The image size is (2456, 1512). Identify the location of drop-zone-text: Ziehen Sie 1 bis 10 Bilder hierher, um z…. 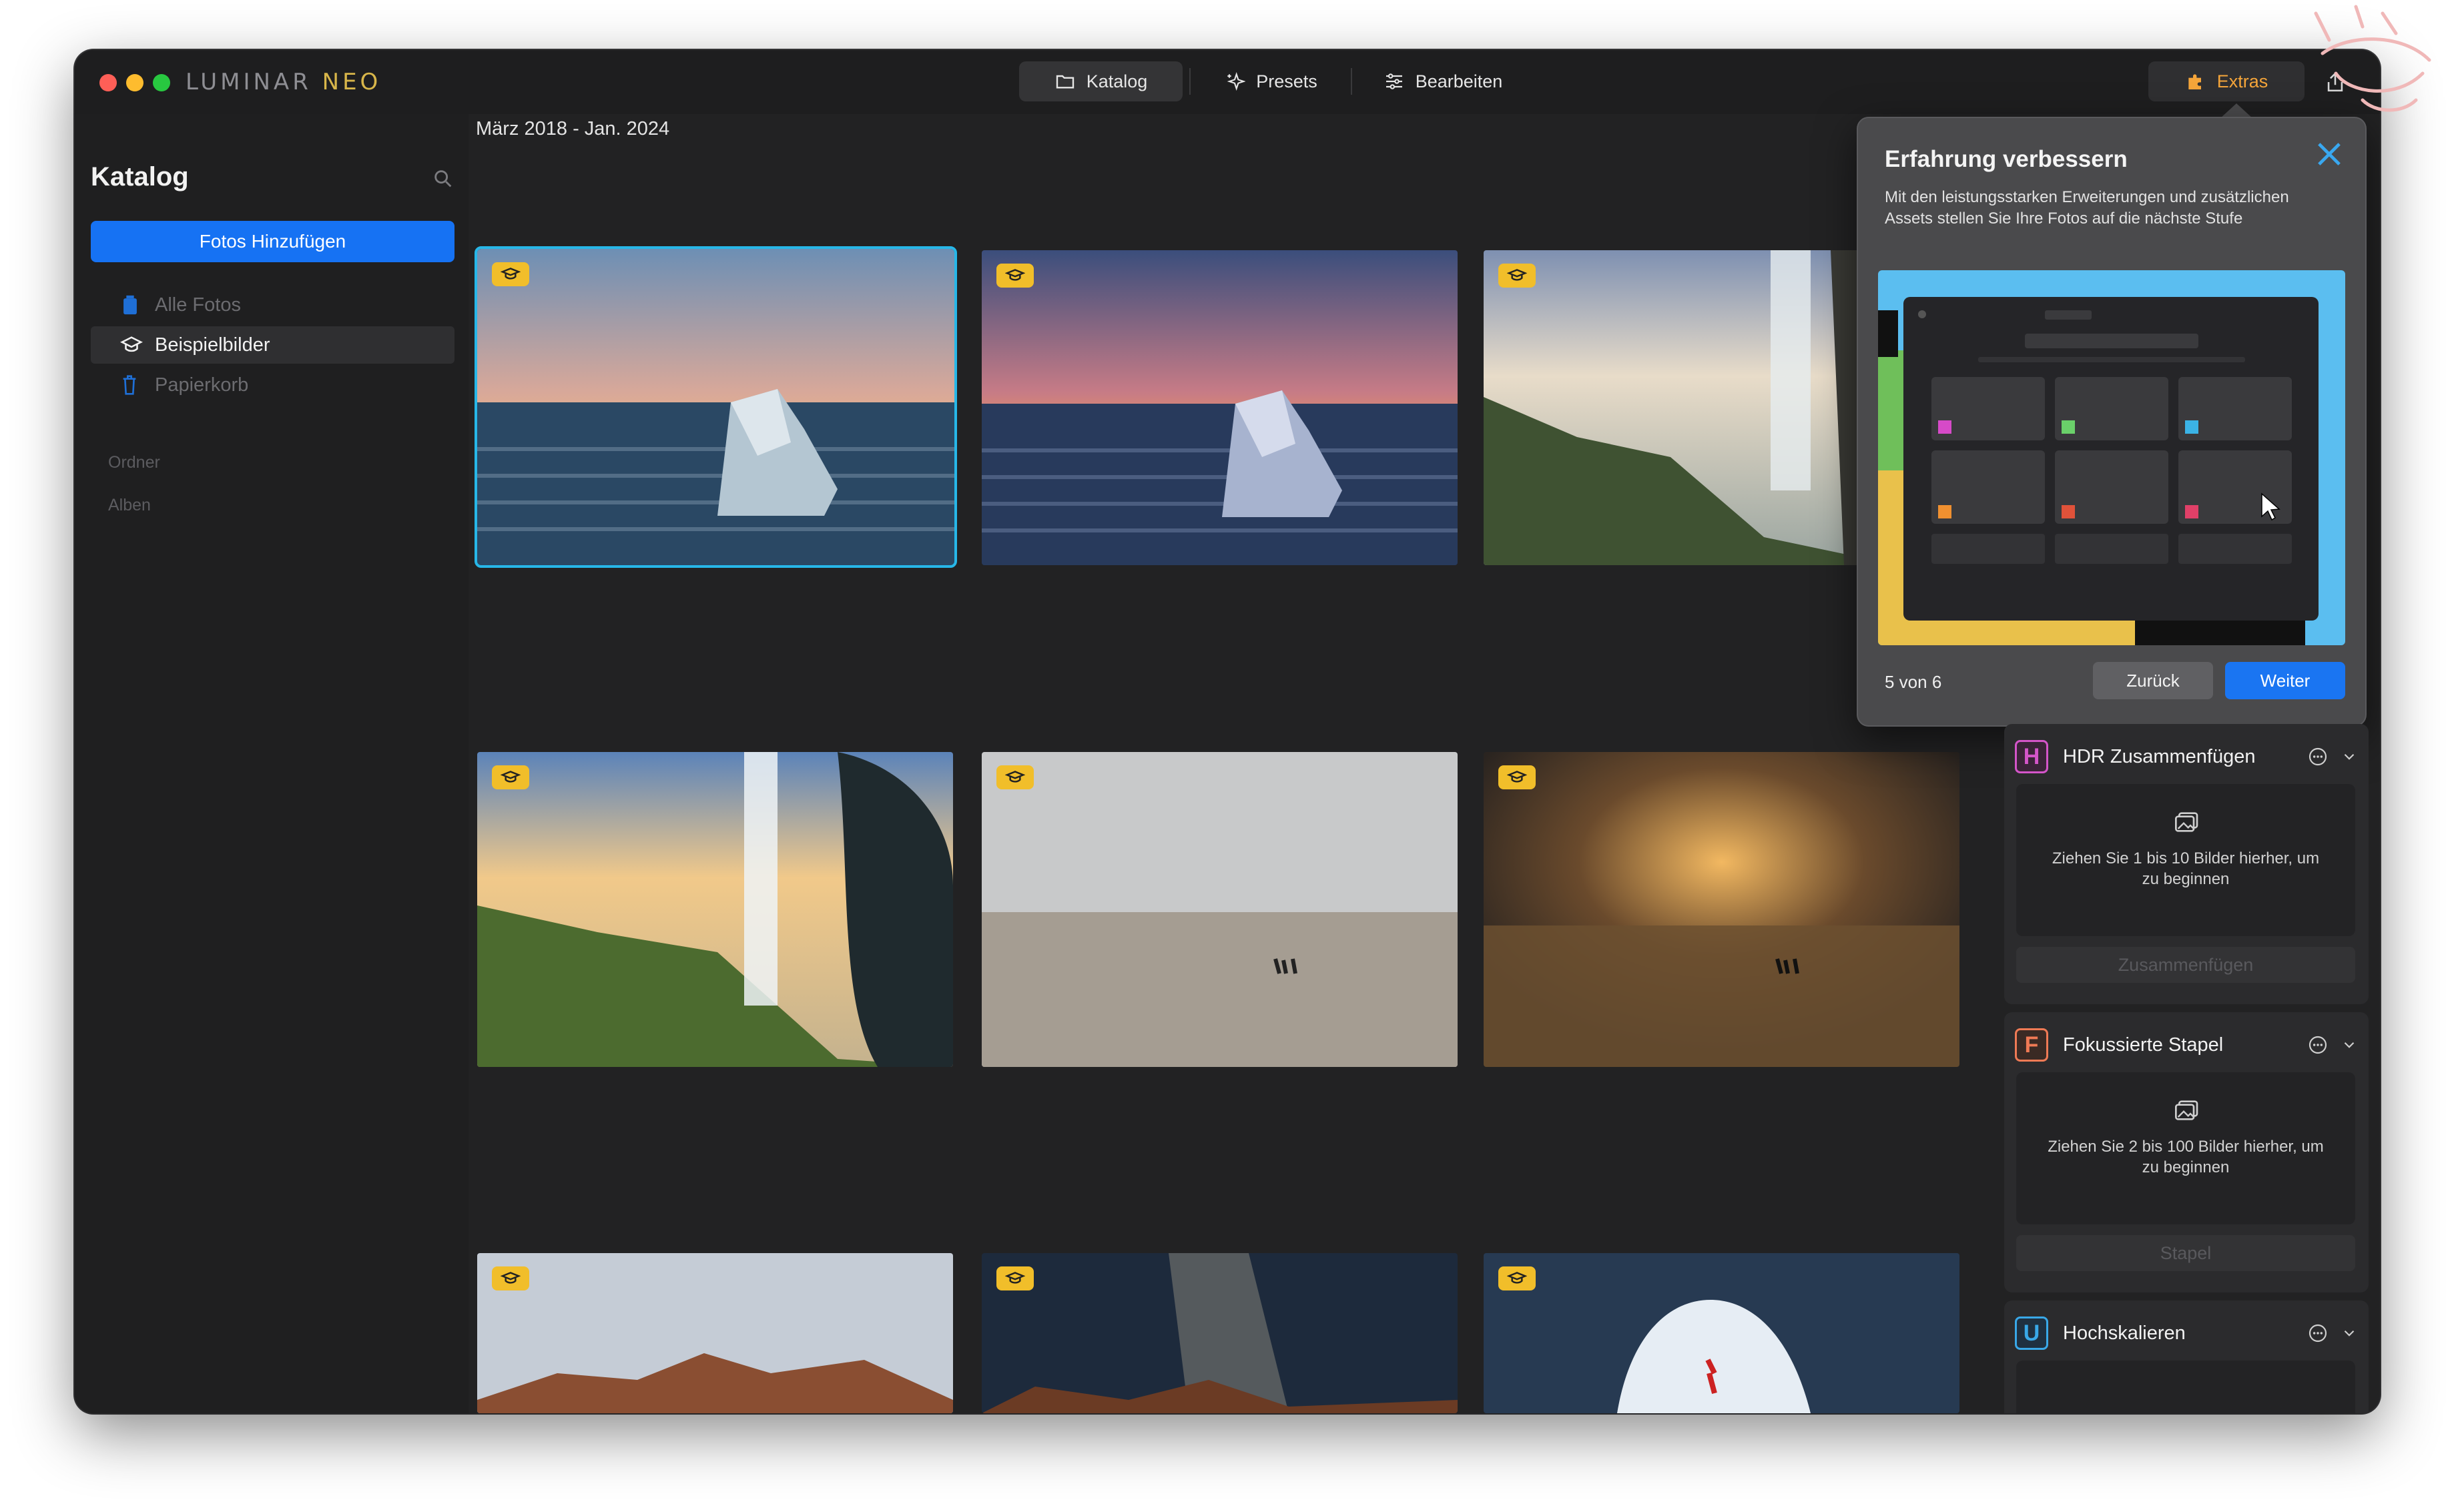
(2186, 868).